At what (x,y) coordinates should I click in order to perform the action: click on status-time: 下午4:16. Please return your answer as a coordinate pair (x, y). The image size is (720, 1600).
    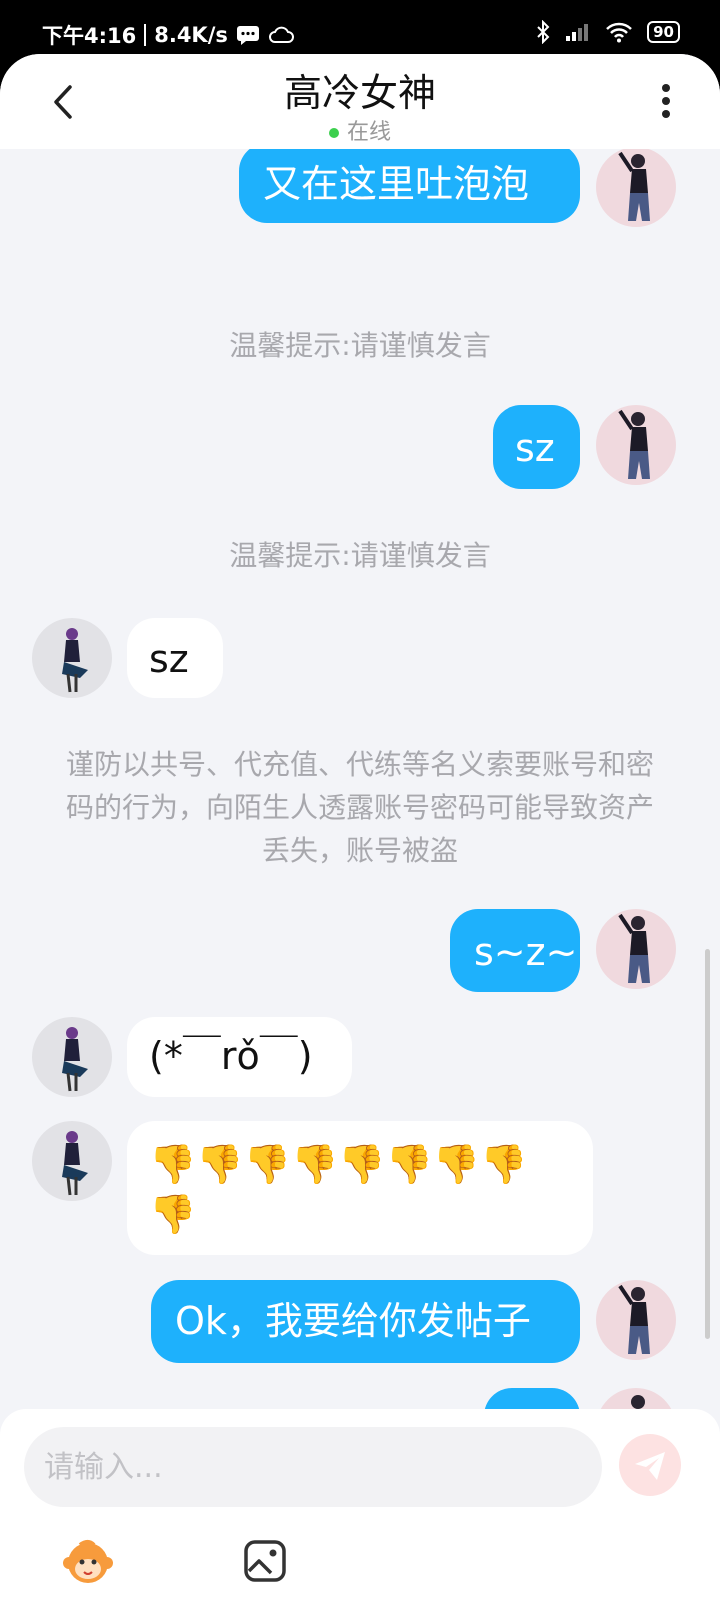
    Looking at the image, I should click on (89, 36).